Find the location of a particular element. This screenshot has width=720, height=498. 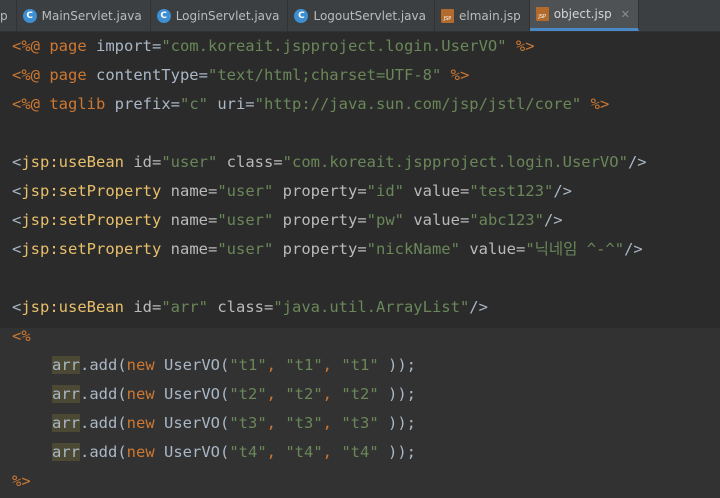

tab-logoutservlet: C LogoutServlet.java is located at coordinates (361, 15).